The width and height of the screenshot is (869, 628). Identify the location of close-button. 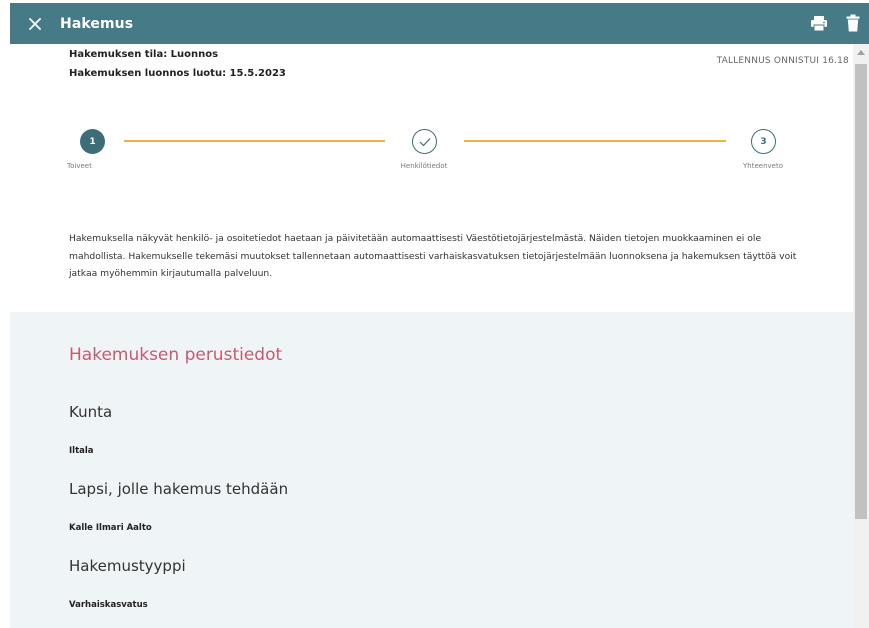
(35, 23).